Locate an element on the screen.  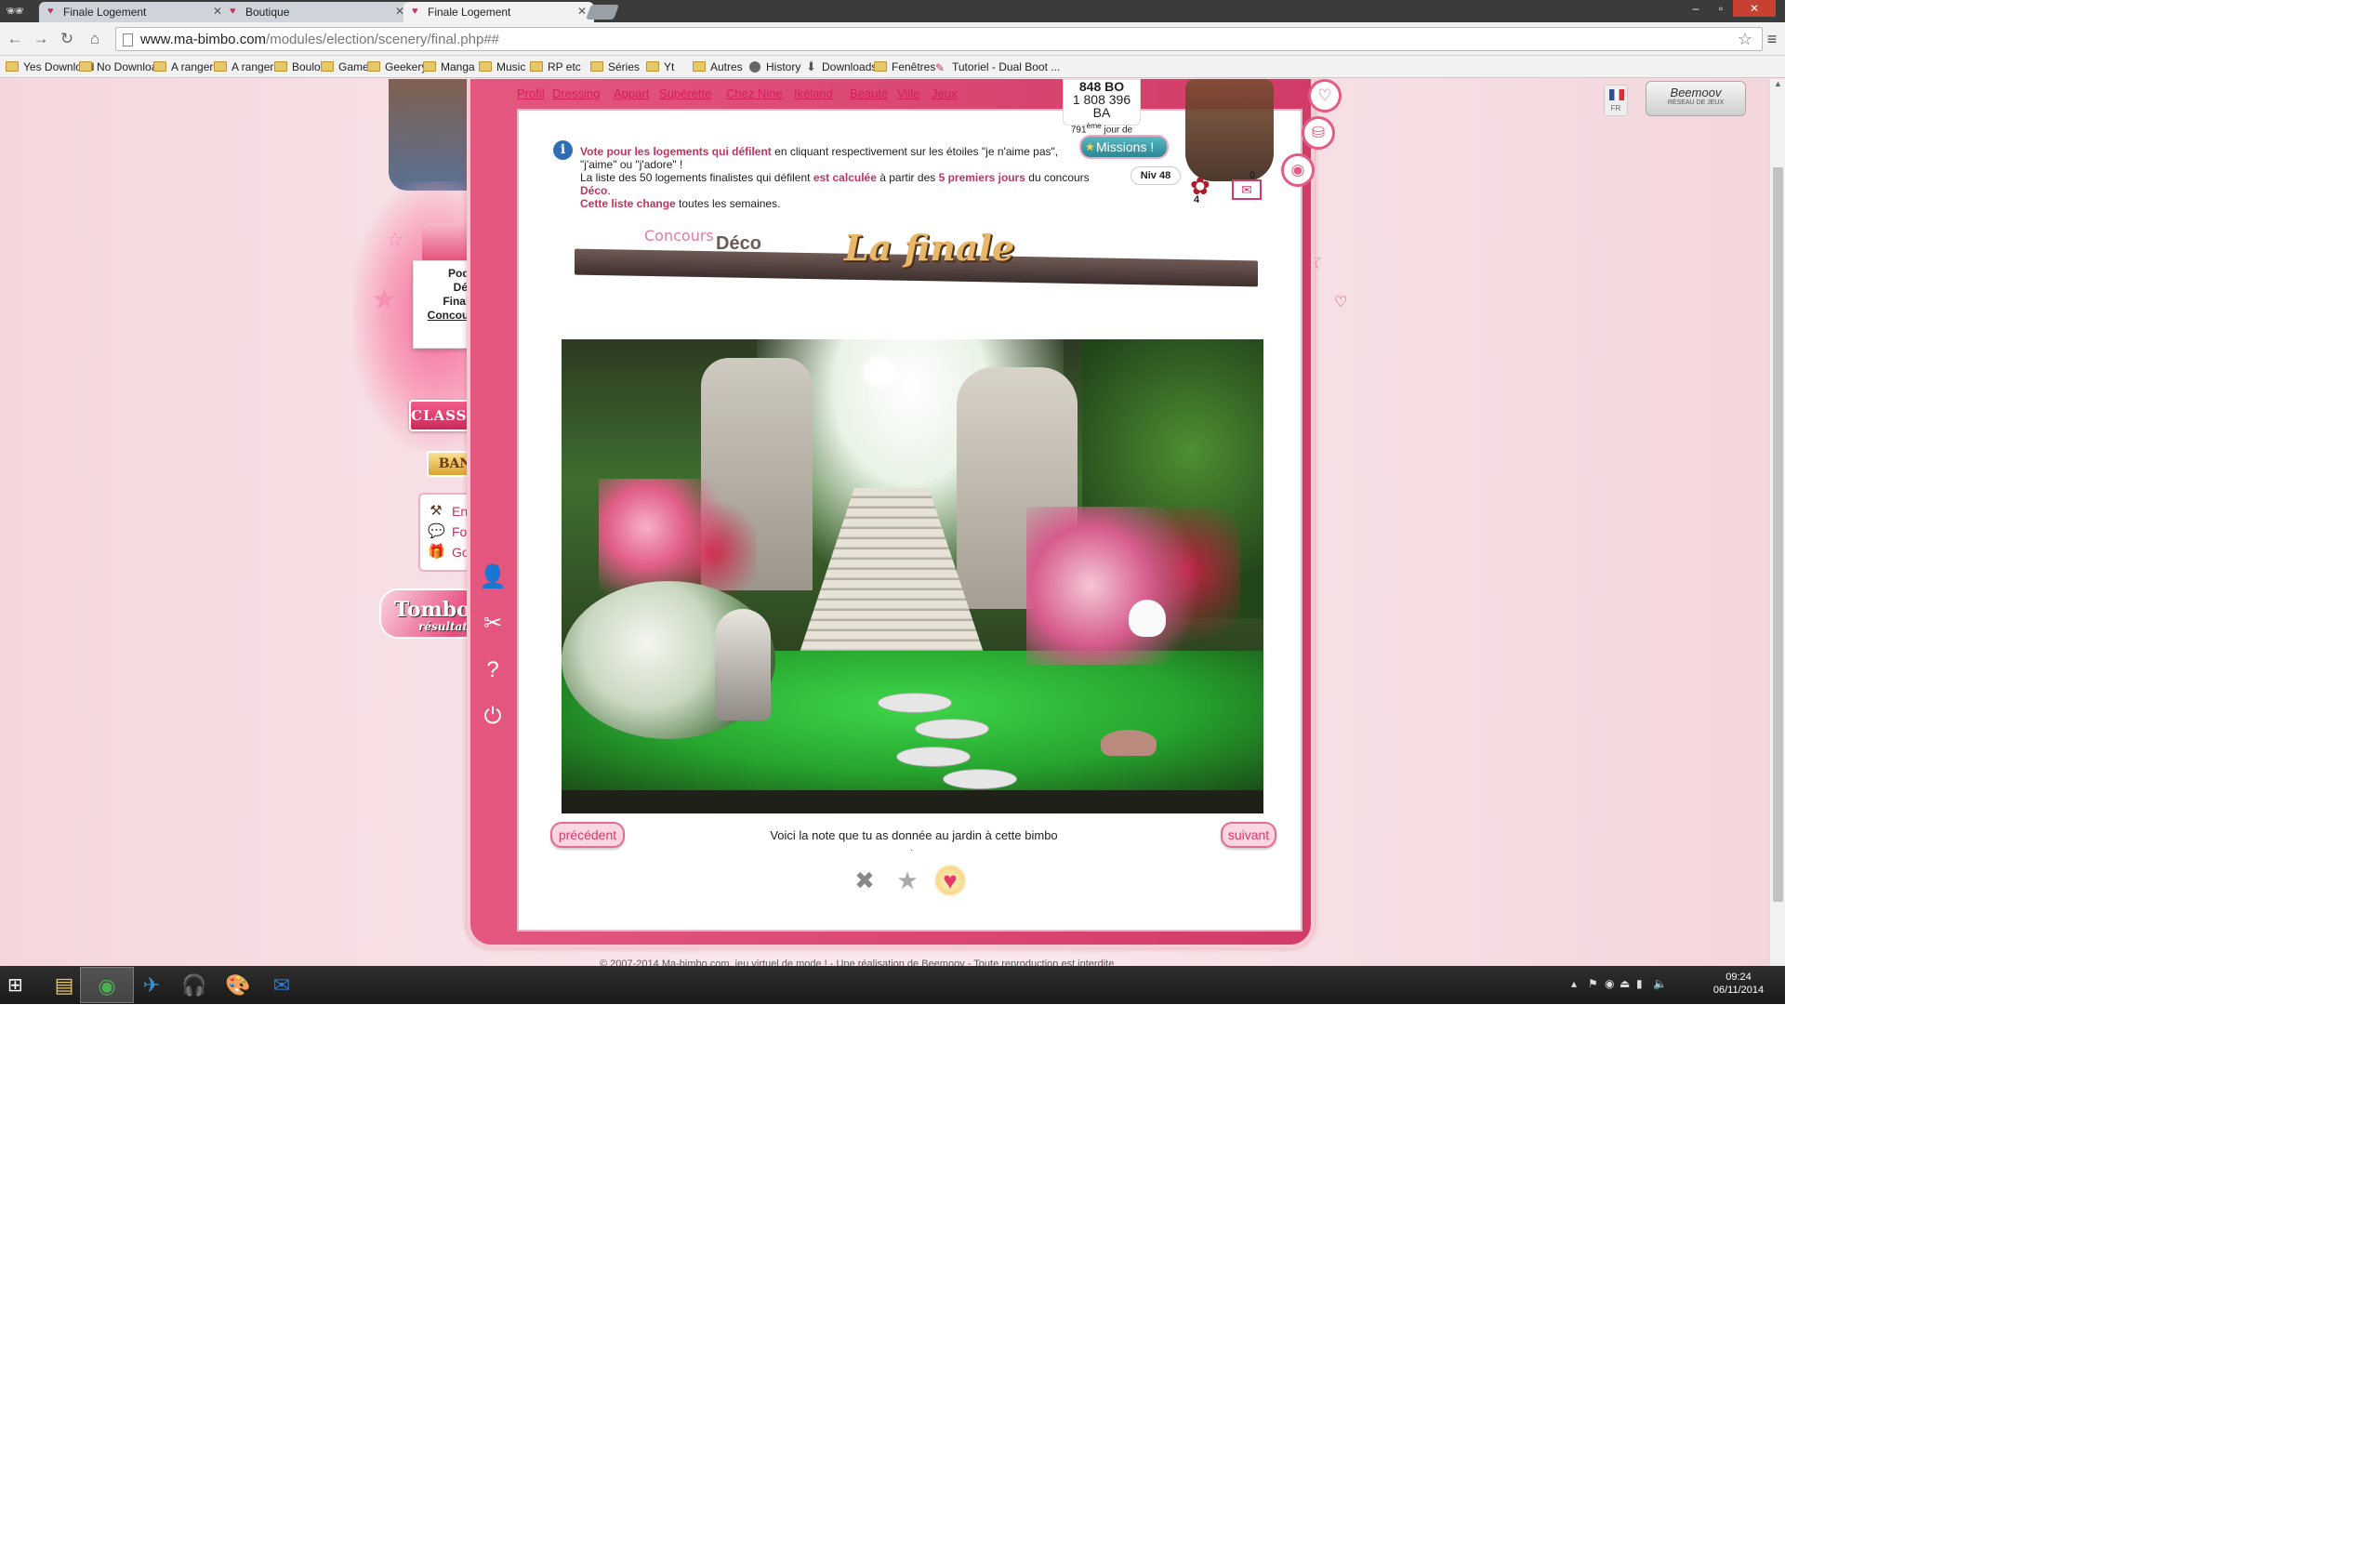
bookmark-no-download: No Download is located at coordinates (121, 66).